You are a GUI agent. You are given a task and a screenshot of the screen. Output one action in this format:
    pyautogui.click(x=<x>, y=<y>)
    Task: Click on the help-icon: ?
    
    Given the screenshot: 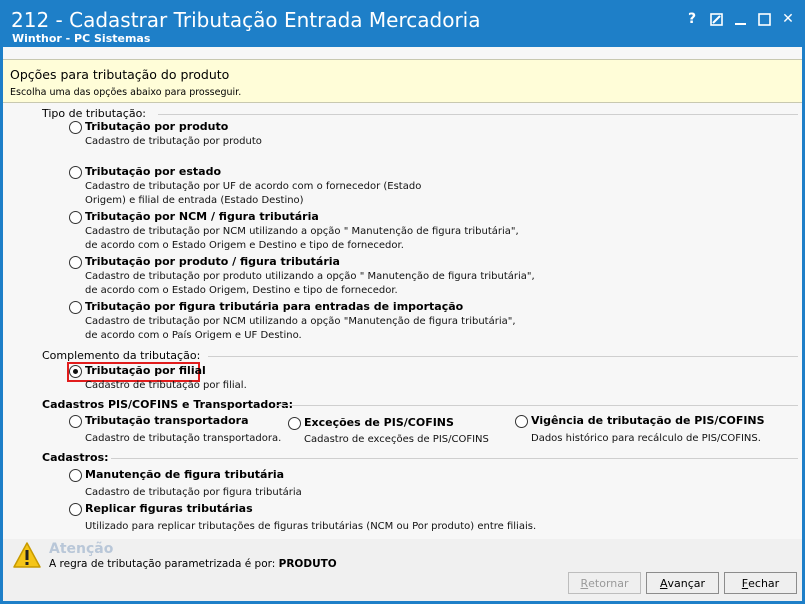 What is the action you would take?
    pyautogui.click(x=692, y=19)
    